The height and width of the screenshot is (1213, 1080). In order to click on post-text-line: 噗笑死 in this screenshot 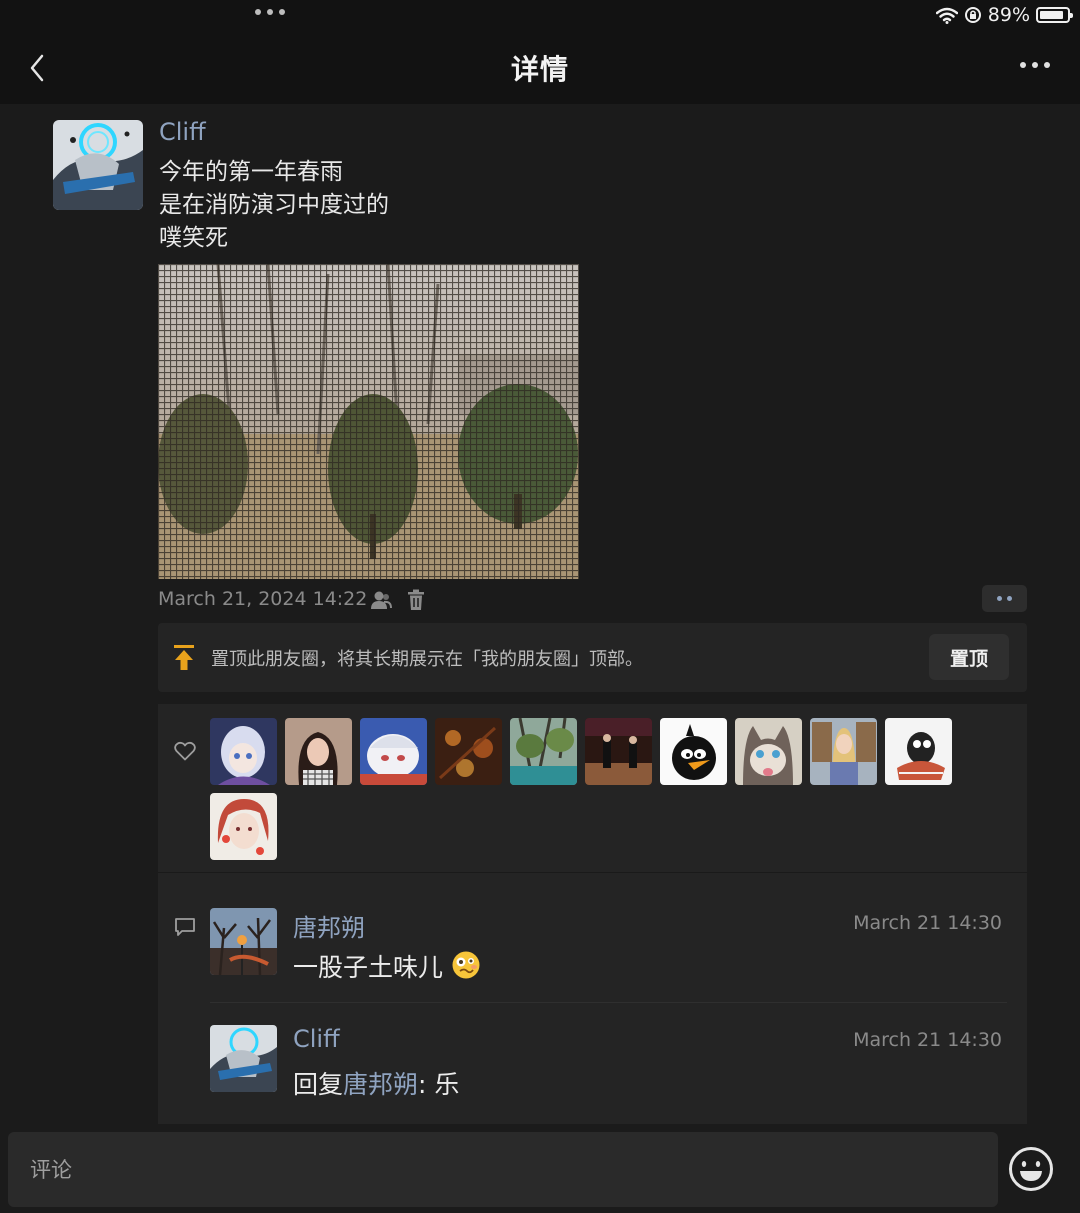, I will do `click(193, 238)`.